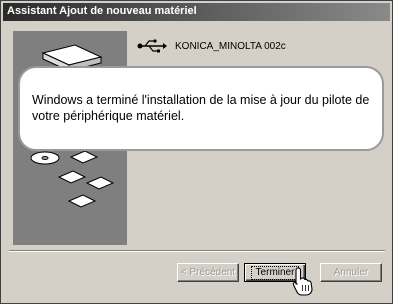 This screenshot has width=395, height=306. I want to click on cancel-button: Annuler, so click(351, 272).